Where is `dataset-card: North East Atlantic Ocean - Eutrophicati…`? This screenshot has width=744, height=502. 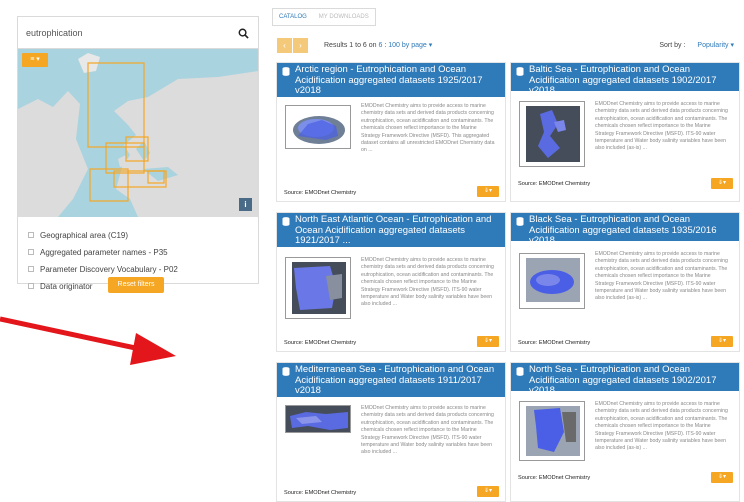
dataset-card: North East Atlantic Ocean - Eutrophicati… is located at coordinates (391, 282).